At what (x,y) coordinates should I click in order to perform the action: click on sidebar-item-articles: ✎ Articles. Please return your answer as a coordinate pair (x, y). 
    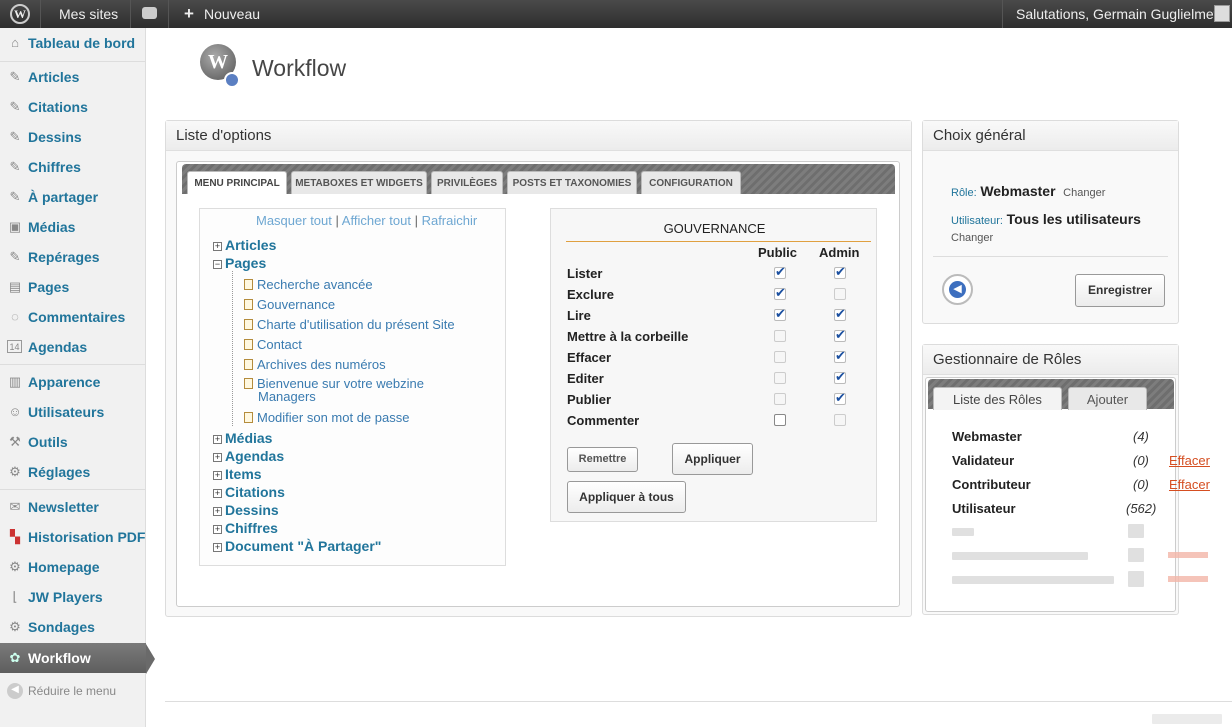
    Looking at the image, I should click on (73, 77).